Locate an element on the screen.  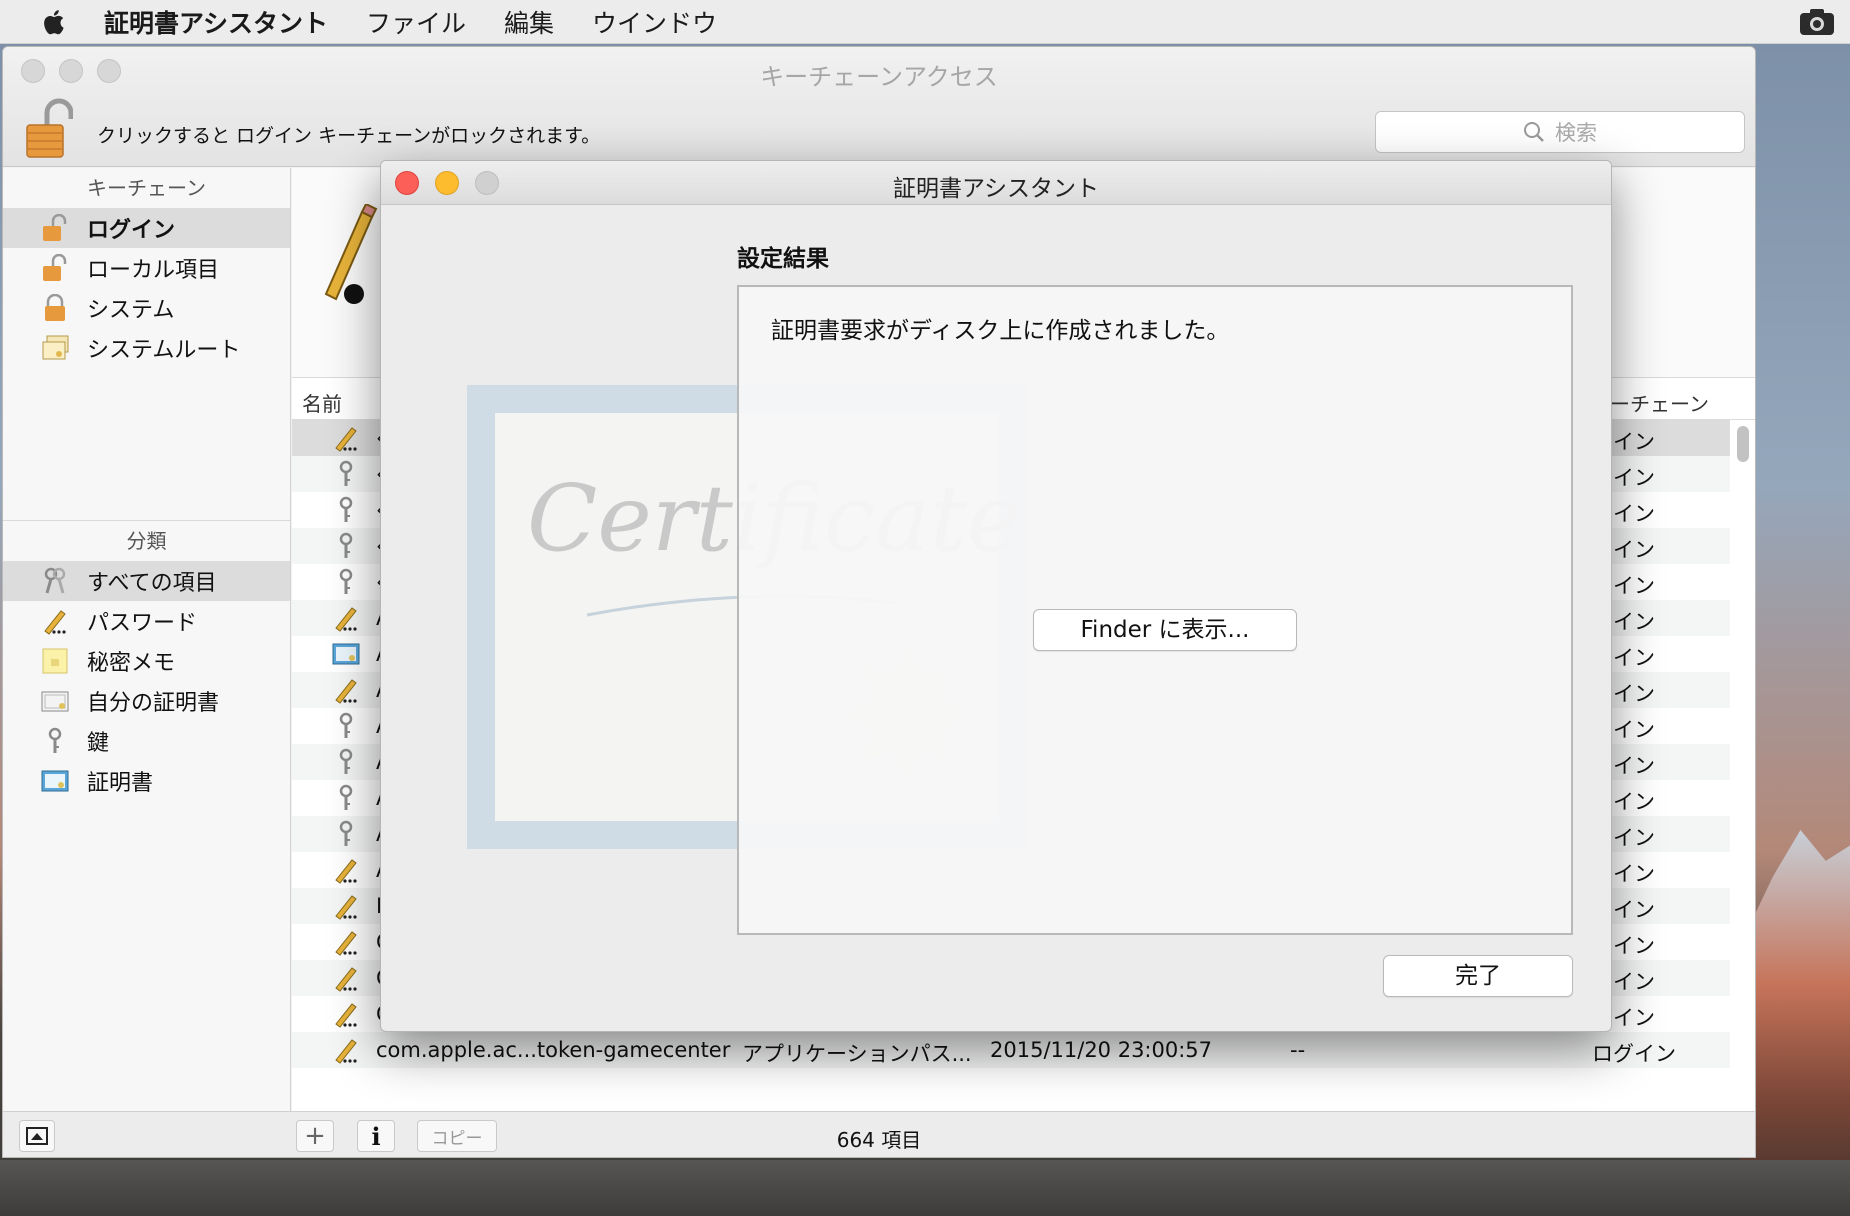
sidebar-item-label: 秘密メモ is located at coordinates (131, 663).